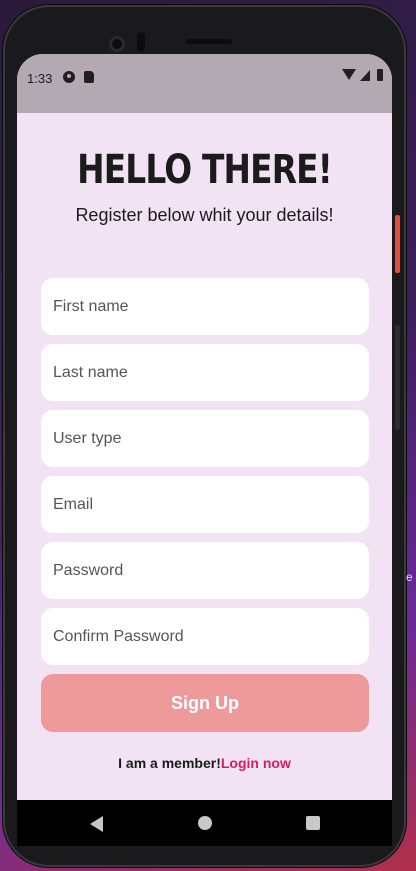 This screenshot has width=416, height=871. What do you see at coordinates (365, 75) in the screenshot?
I see `signal-icon` at bounding box center [365, 75].